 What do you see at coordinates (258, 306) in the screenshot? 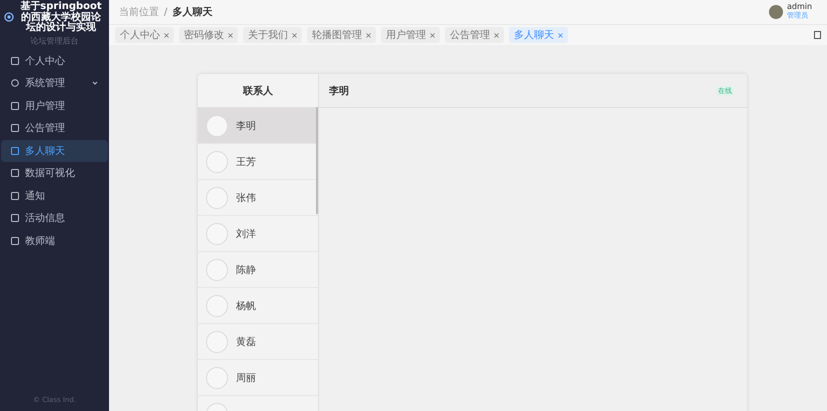
I see `contact-item: 杨帆` at bounding box center [258, 306].